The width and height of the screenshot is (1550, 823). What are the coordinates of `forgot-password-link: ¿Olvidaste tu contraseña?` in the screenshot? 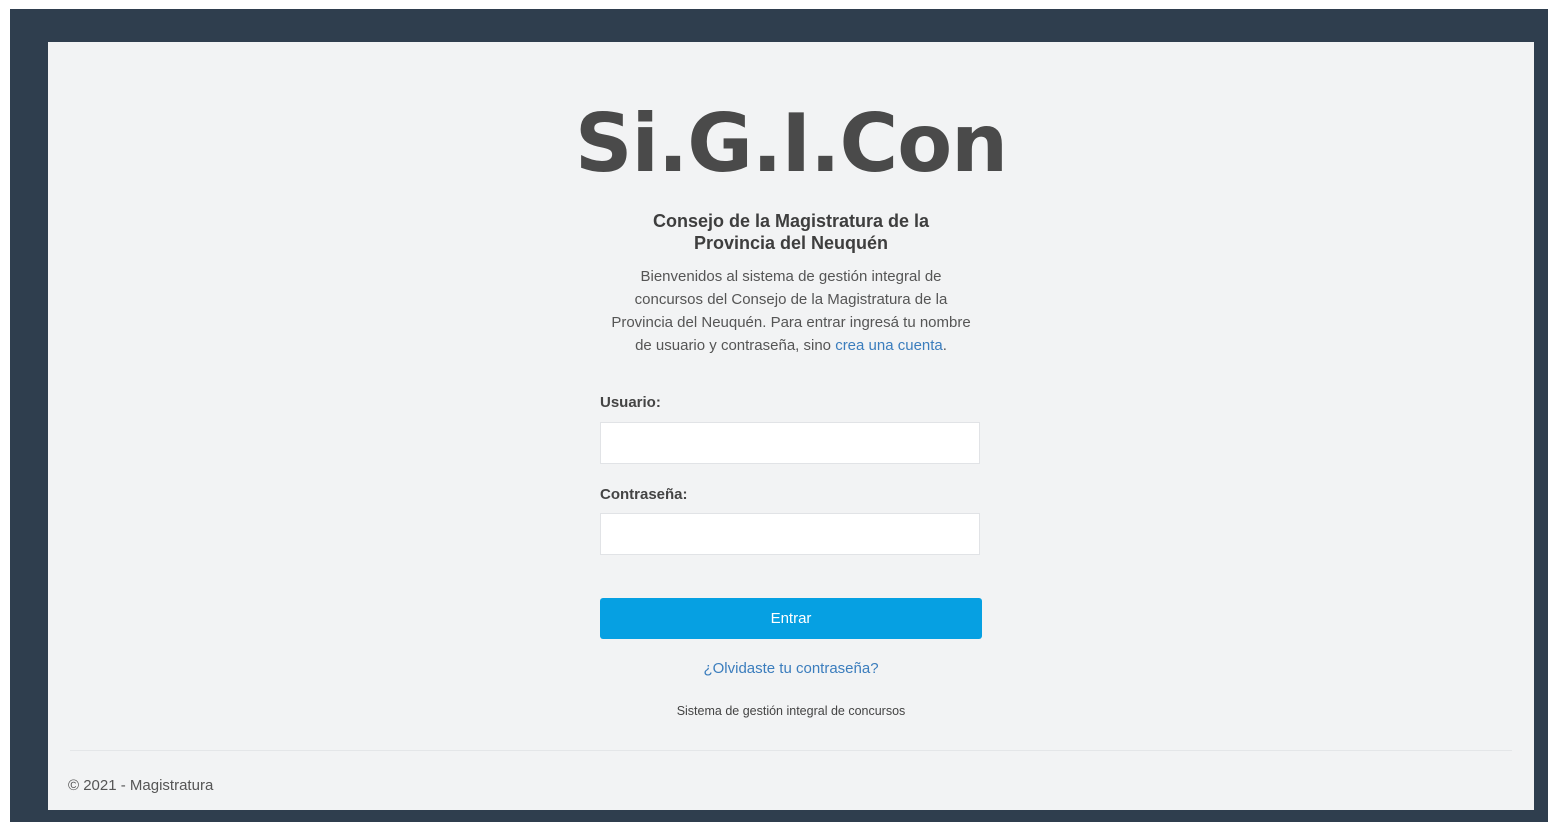 It's located at (791, 668).